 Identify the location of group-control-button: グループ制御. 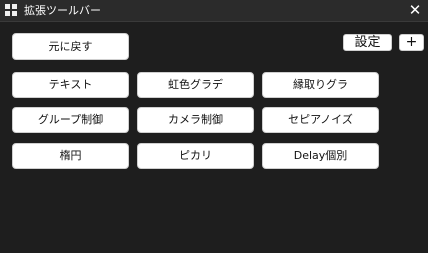
(70, 120).